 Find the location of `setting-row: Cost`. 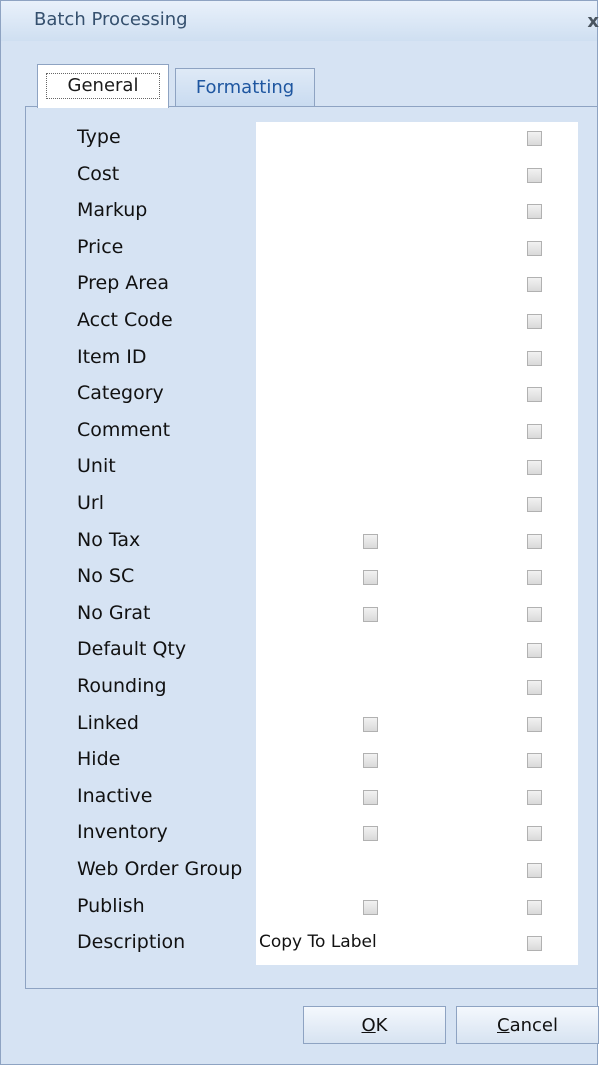

setting-row: Cost is located at coordinates (300, 176).